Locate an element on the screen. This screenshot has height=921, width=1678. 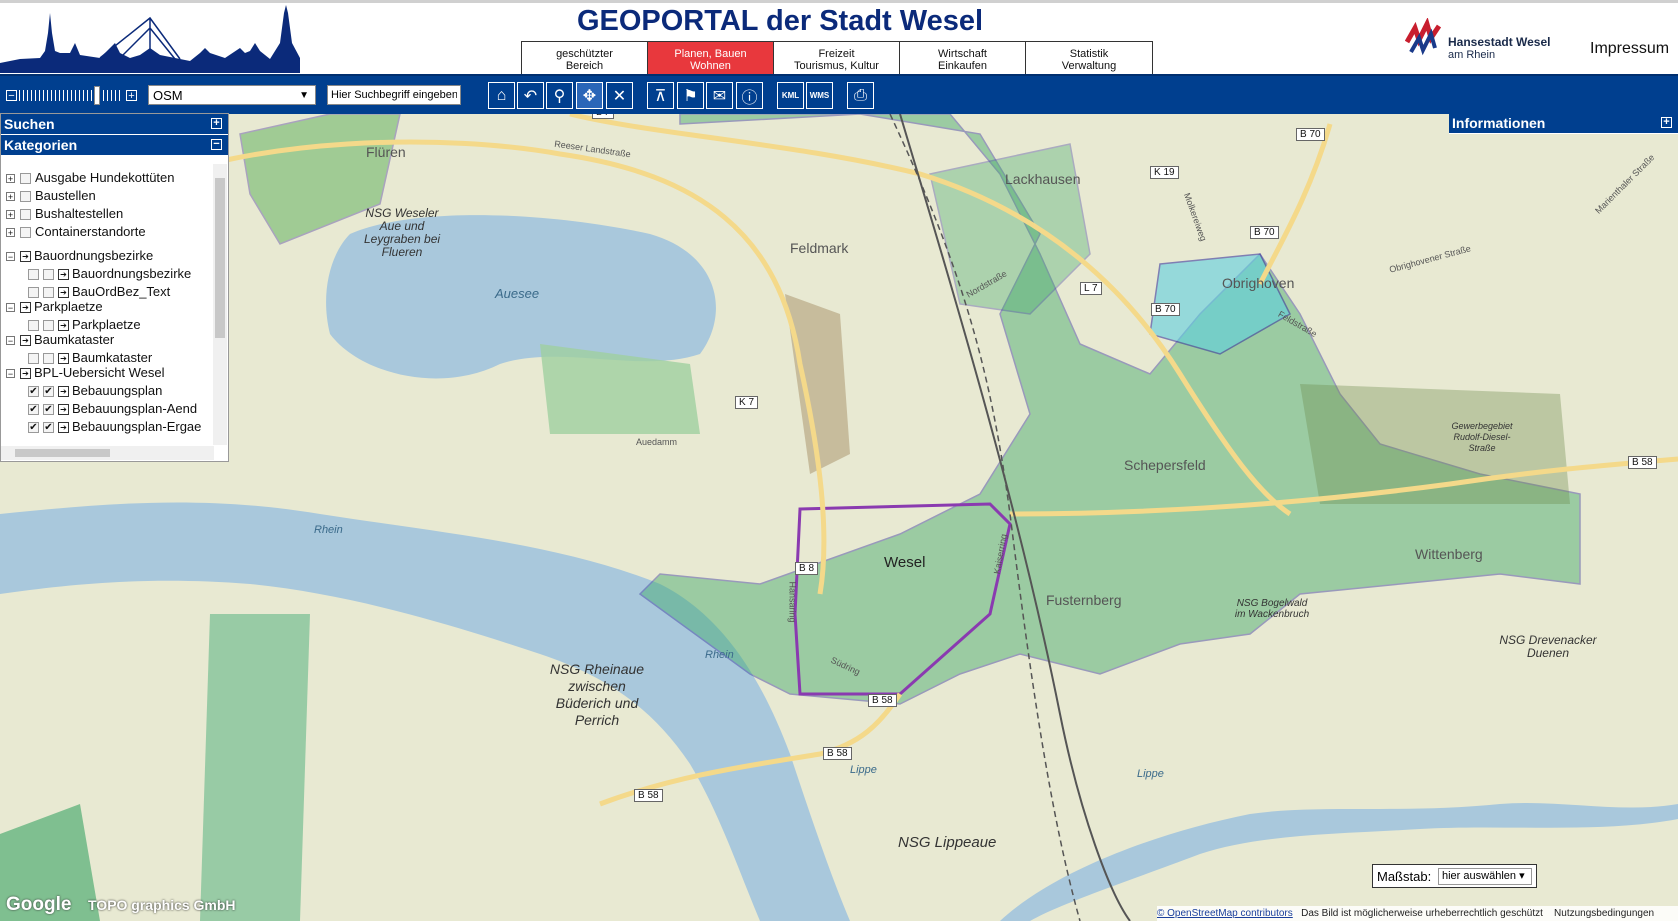
tree-item: + Bushaltestellen is located at coordinates (64, 214).